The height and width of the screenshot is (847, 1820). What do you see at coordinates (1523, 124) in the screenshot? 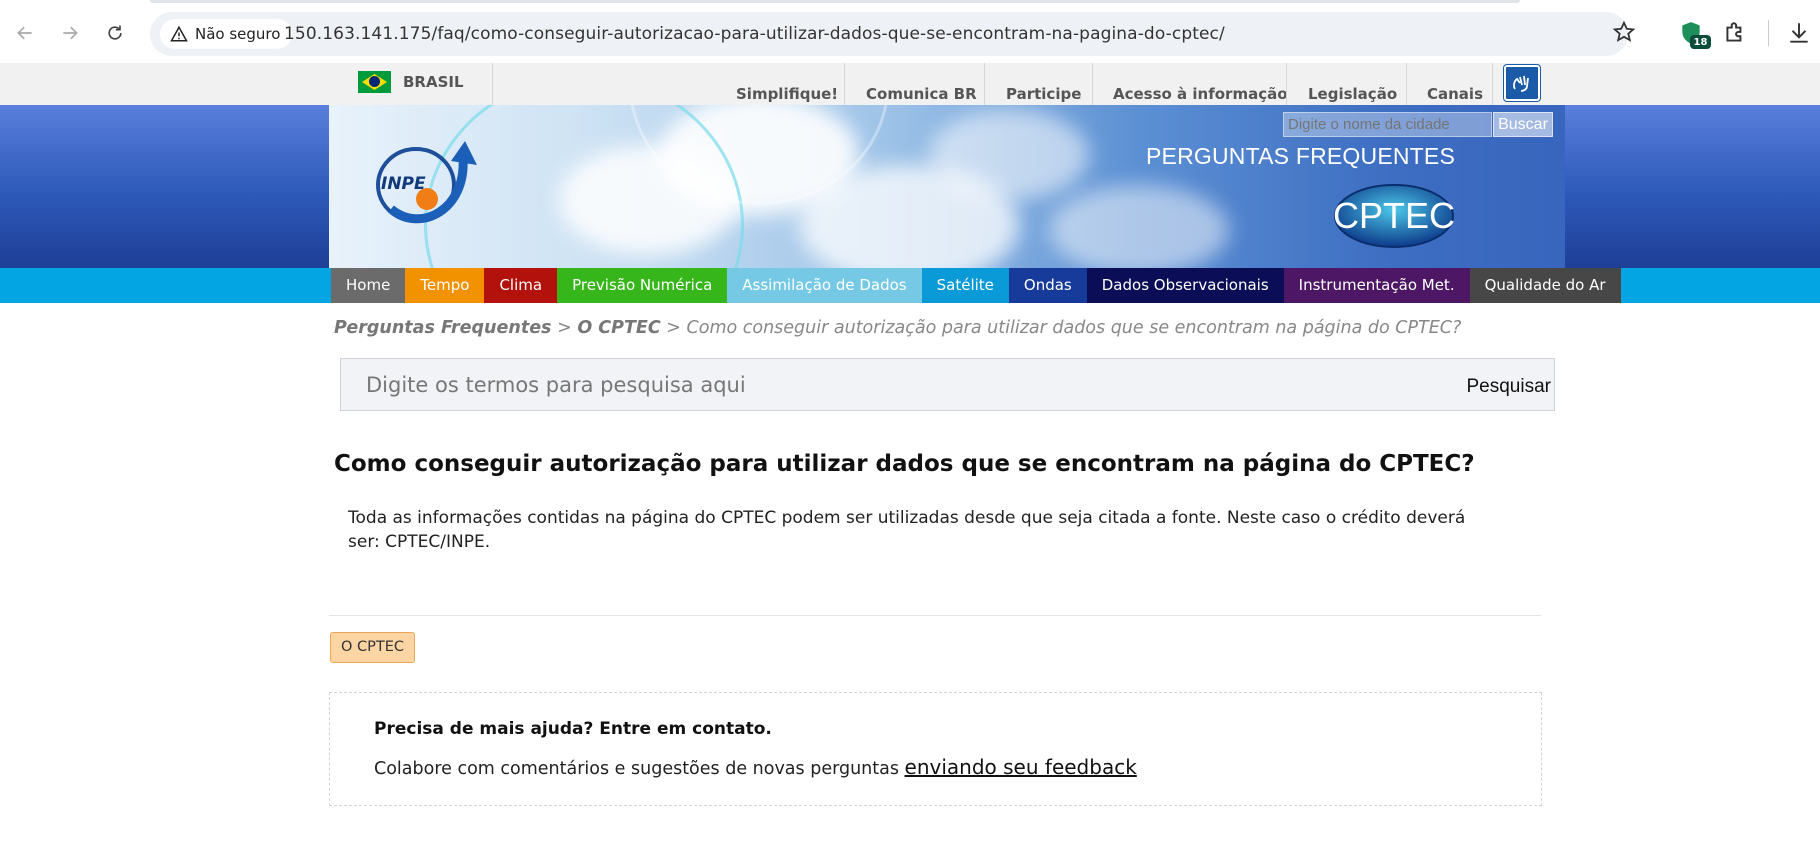
I see `city-search-button: Buscar` at bounding box center [1523, 124].